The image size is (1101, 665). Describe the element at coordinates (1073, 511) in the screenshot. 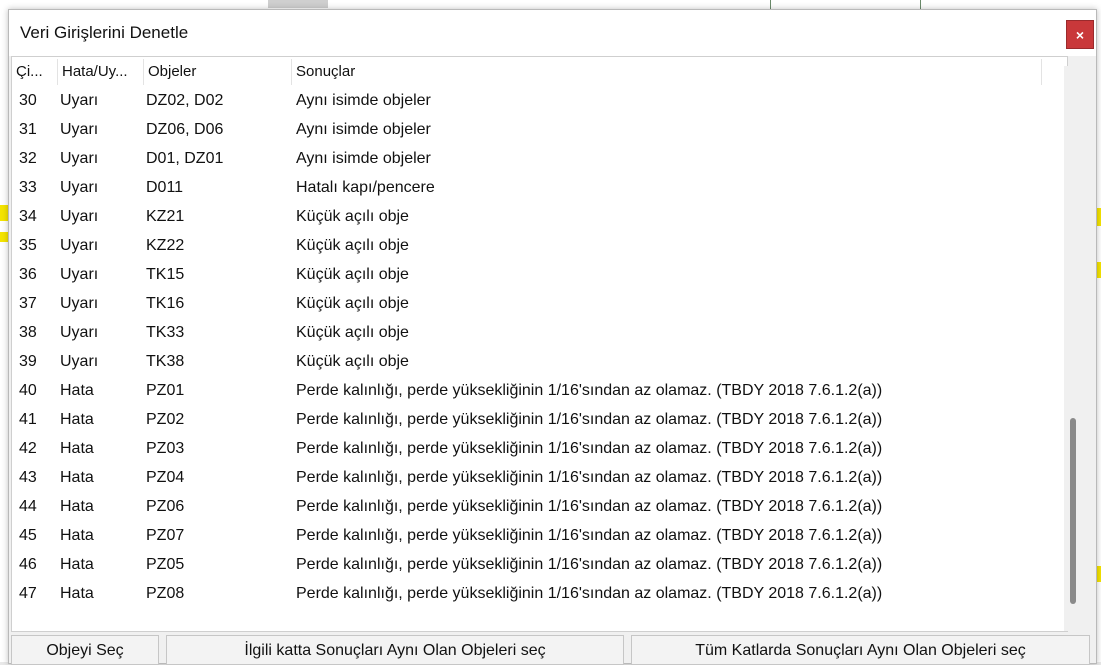

I see `scrollbar-thumb` at that location.